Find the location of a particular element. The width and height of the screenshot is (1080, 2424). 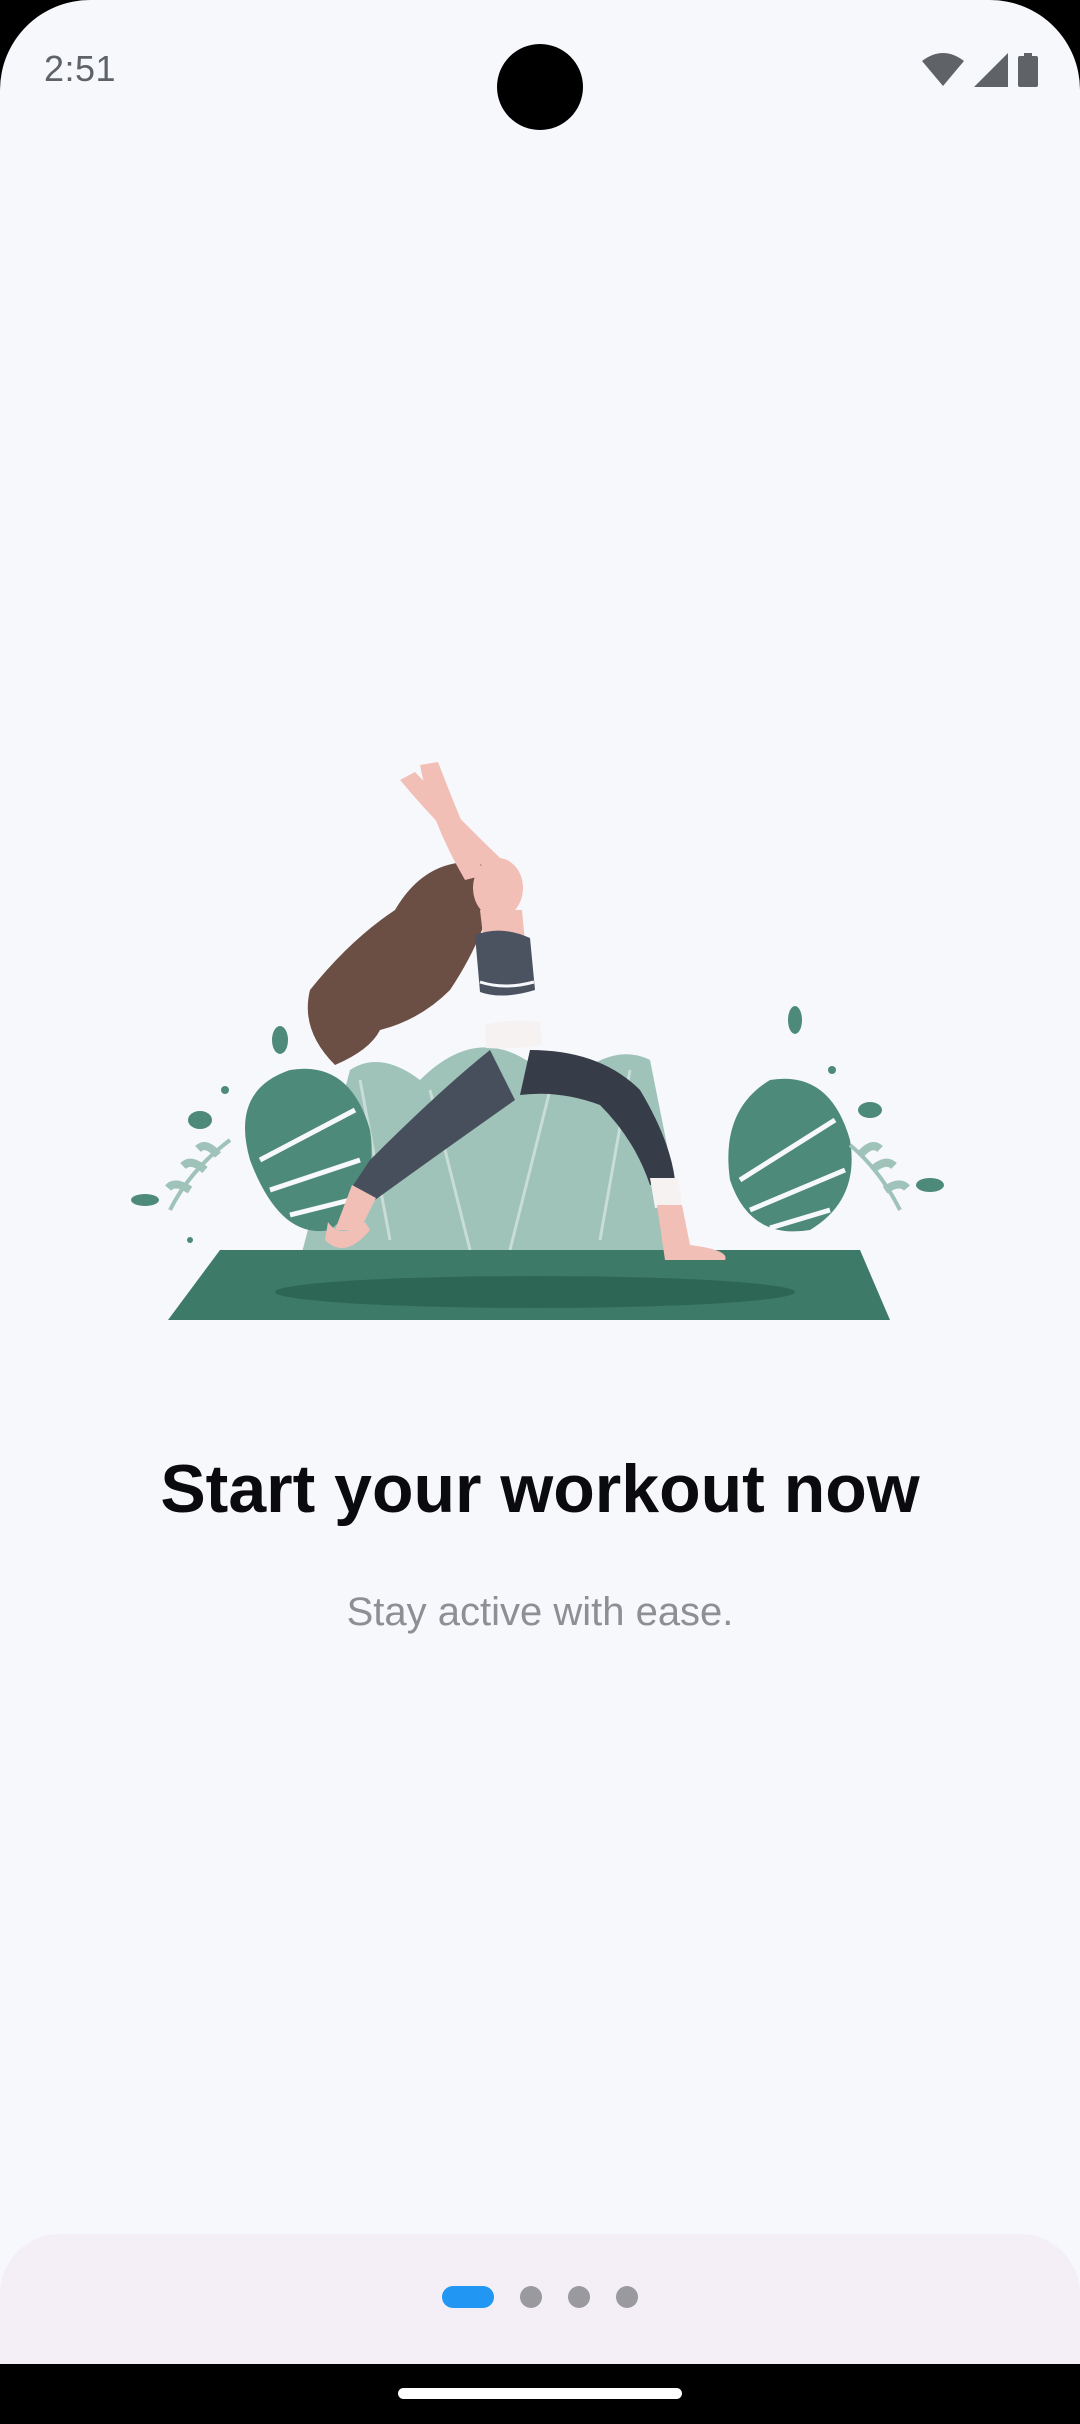

battery-icon is located at coordinates (1028, 70).